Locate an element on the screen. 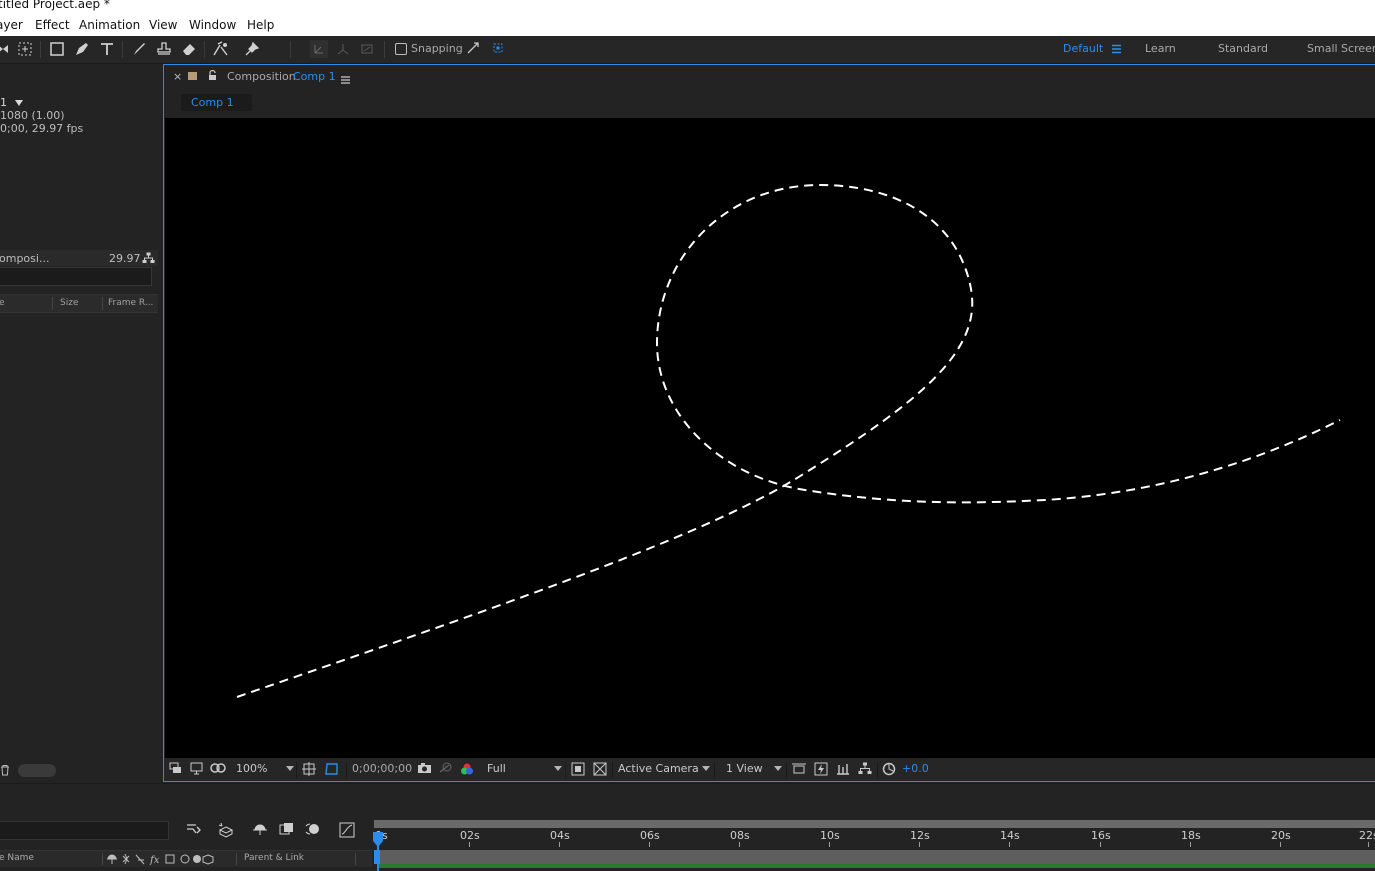 This screenshot has height=871, width=1375. tab-comp-1: Comp 1 is located at coordinates (216, 102).